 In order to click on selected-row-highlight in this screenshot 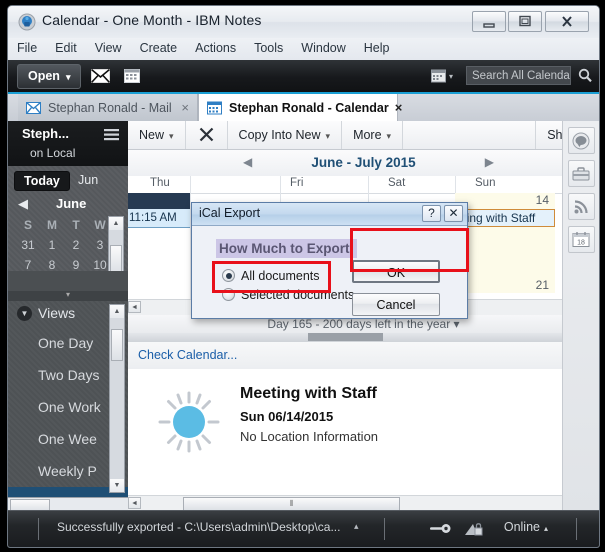, I will do `click(159, 201)`.